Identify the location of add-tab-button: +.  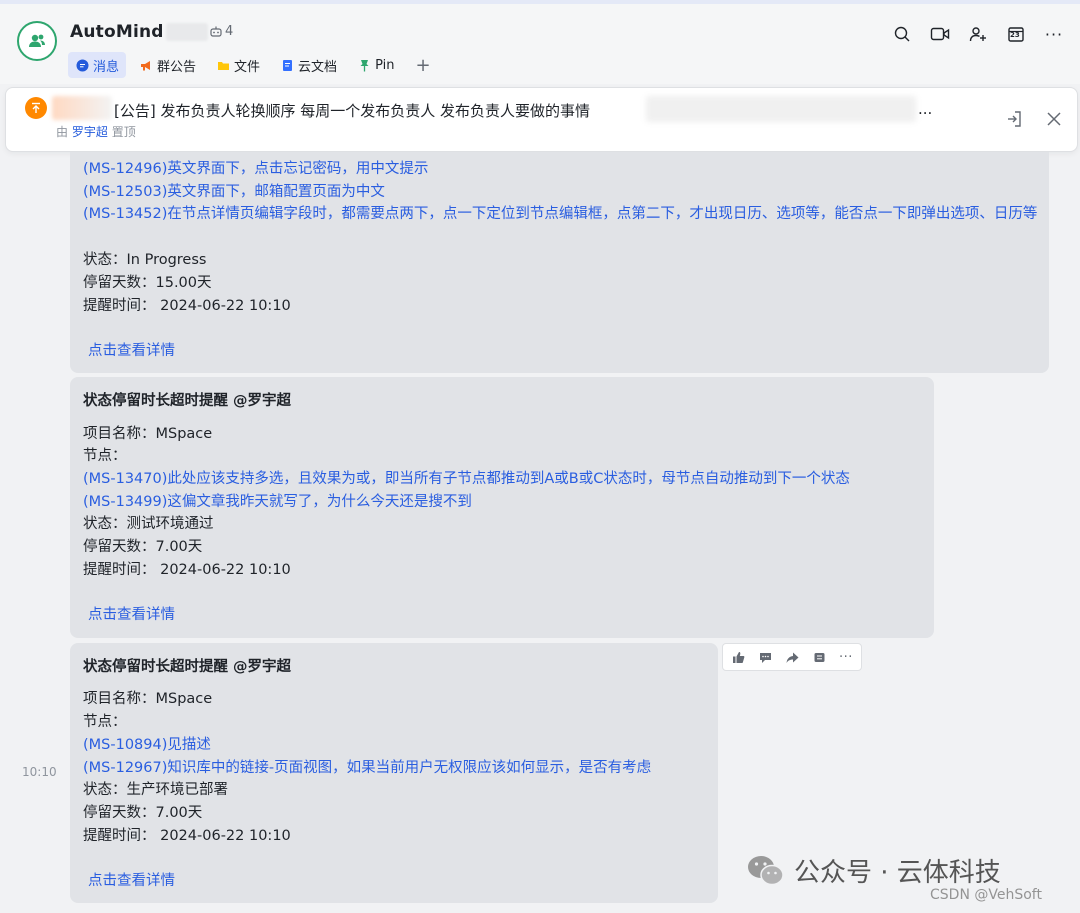
(422, 65).